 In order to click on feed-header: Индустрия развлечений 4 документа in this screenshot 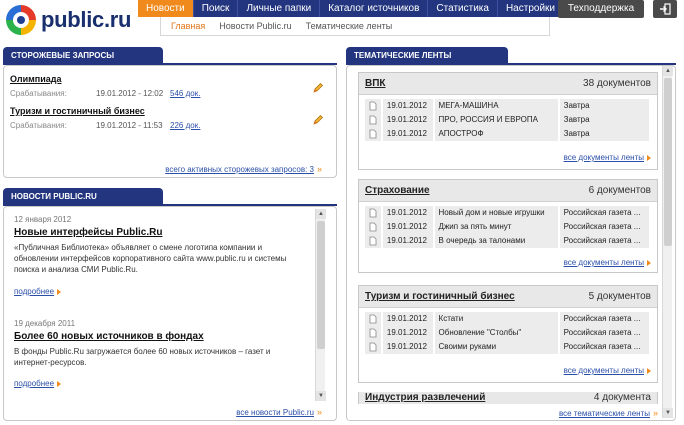, I will do `click(508, 398)`.